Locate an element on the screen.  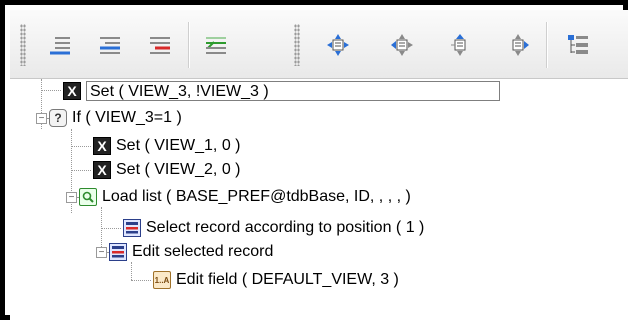
node-label: If ( VIEW_3=1 ) is located at coordinates (127, 117).